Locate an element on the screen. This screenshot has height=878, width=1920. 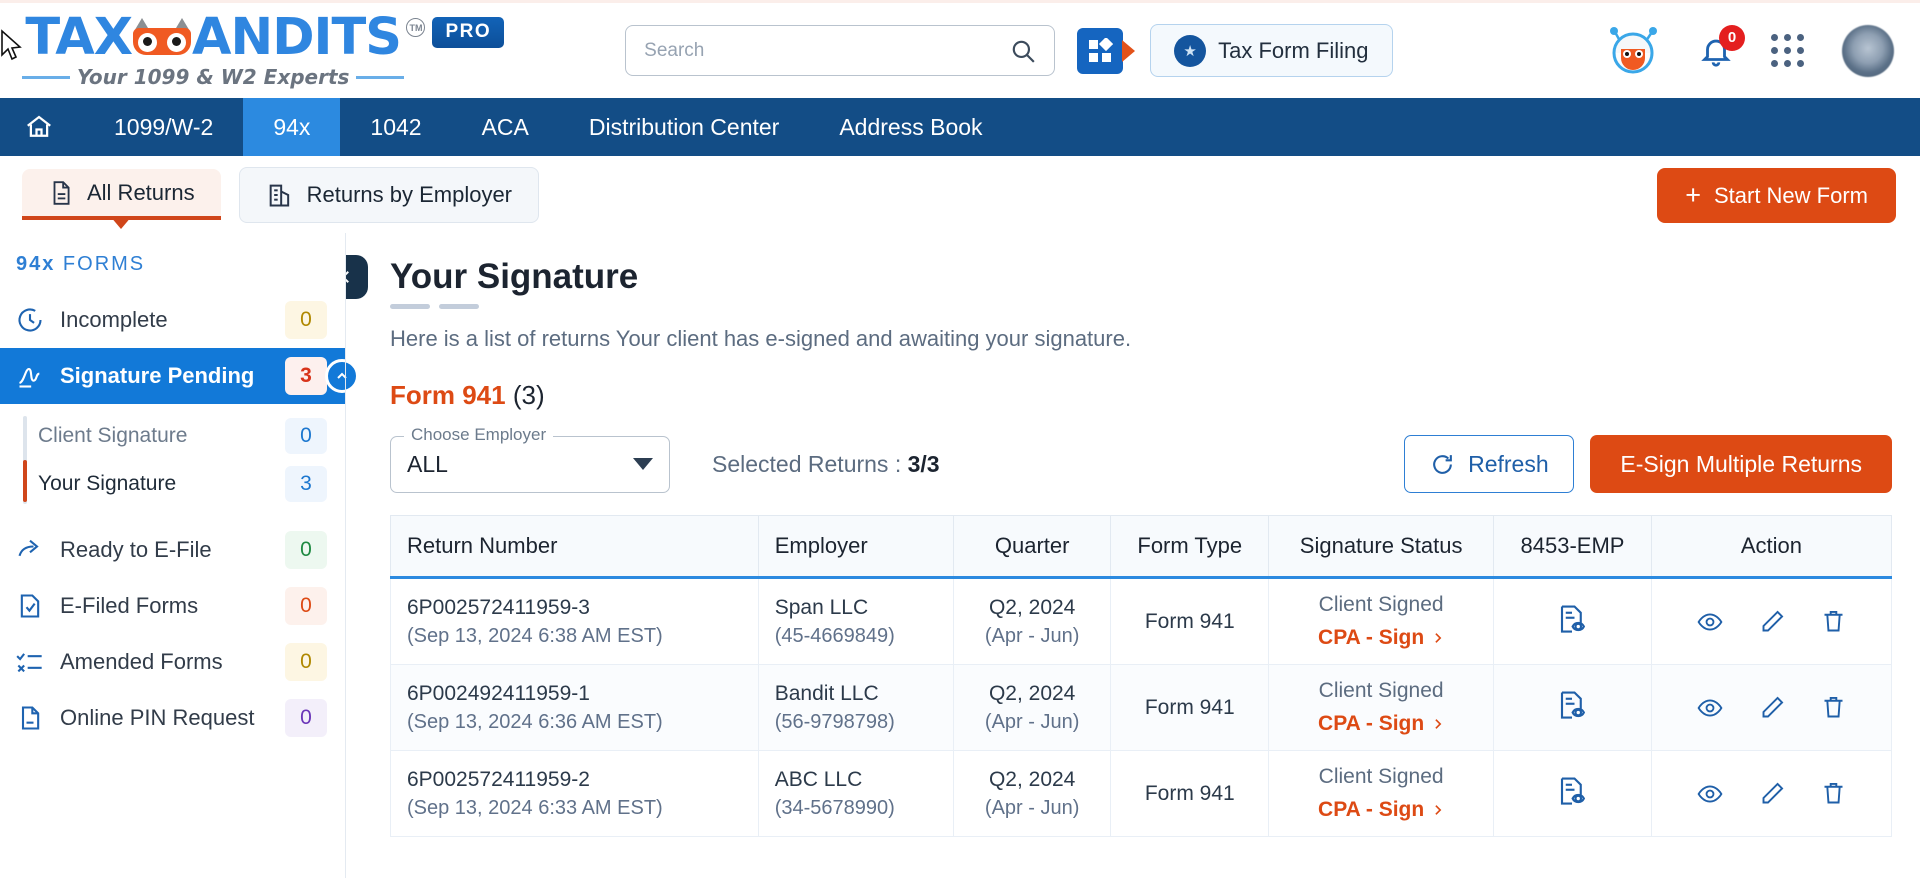
col-quarter: Quarter is located at coordinates (1031, 547).